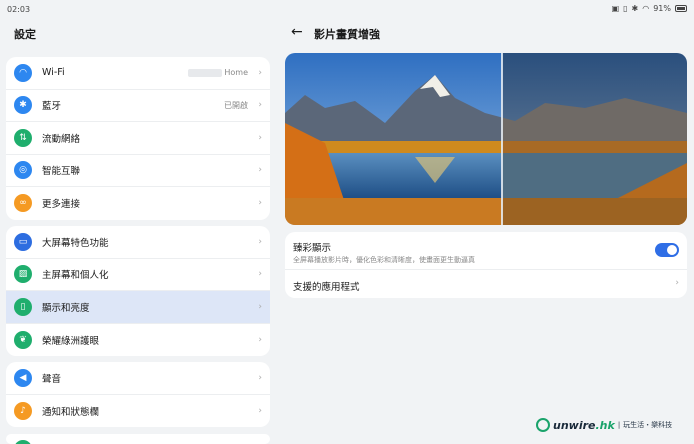 This screenshot has height=444, width=694. I want to click on redacted-block, so click(205, 72).